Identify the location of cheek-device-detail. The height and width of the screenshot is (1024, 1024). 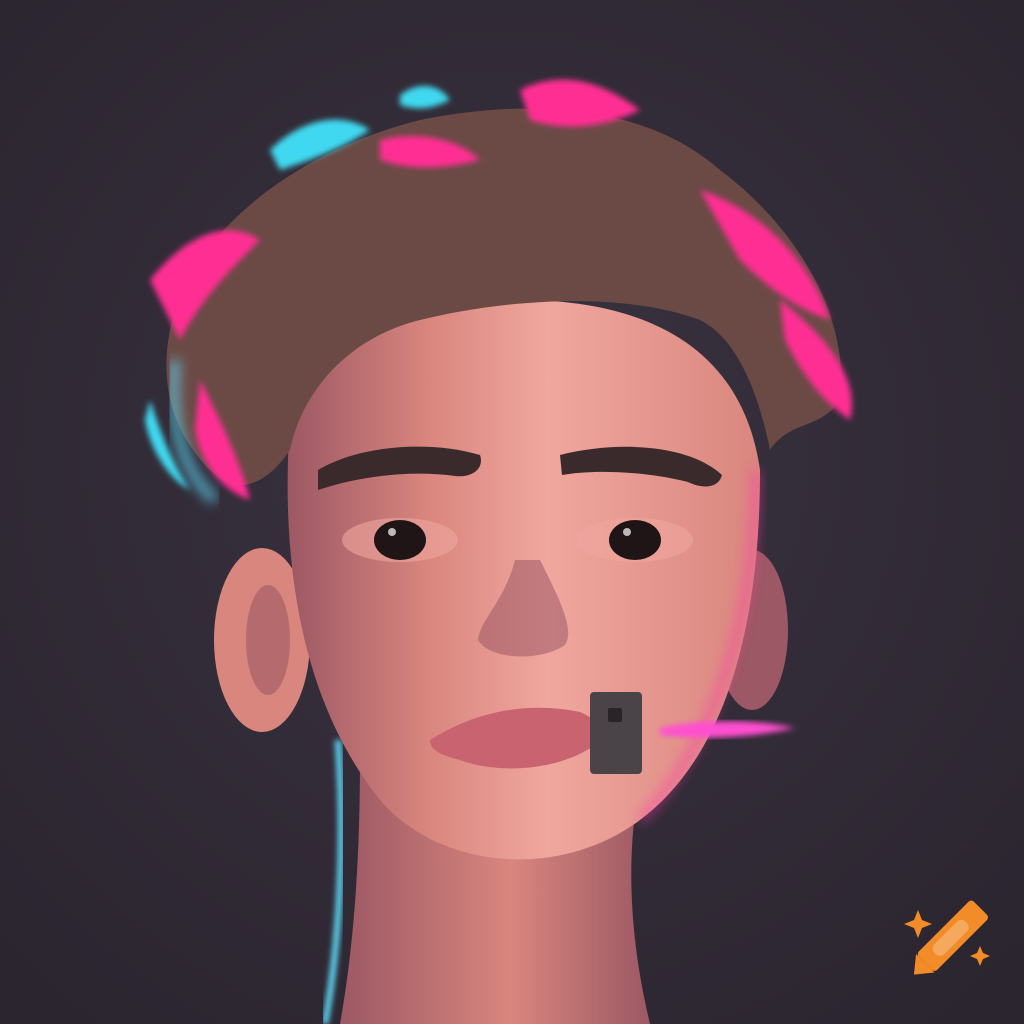
(615, 715).